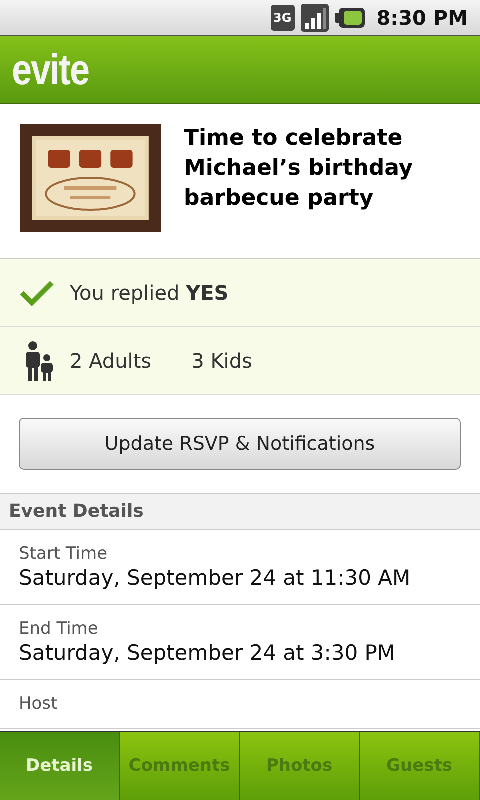  I want to click on event-title: Time to celebrate Michael’s birthday barbecue party, so click(299, 169).